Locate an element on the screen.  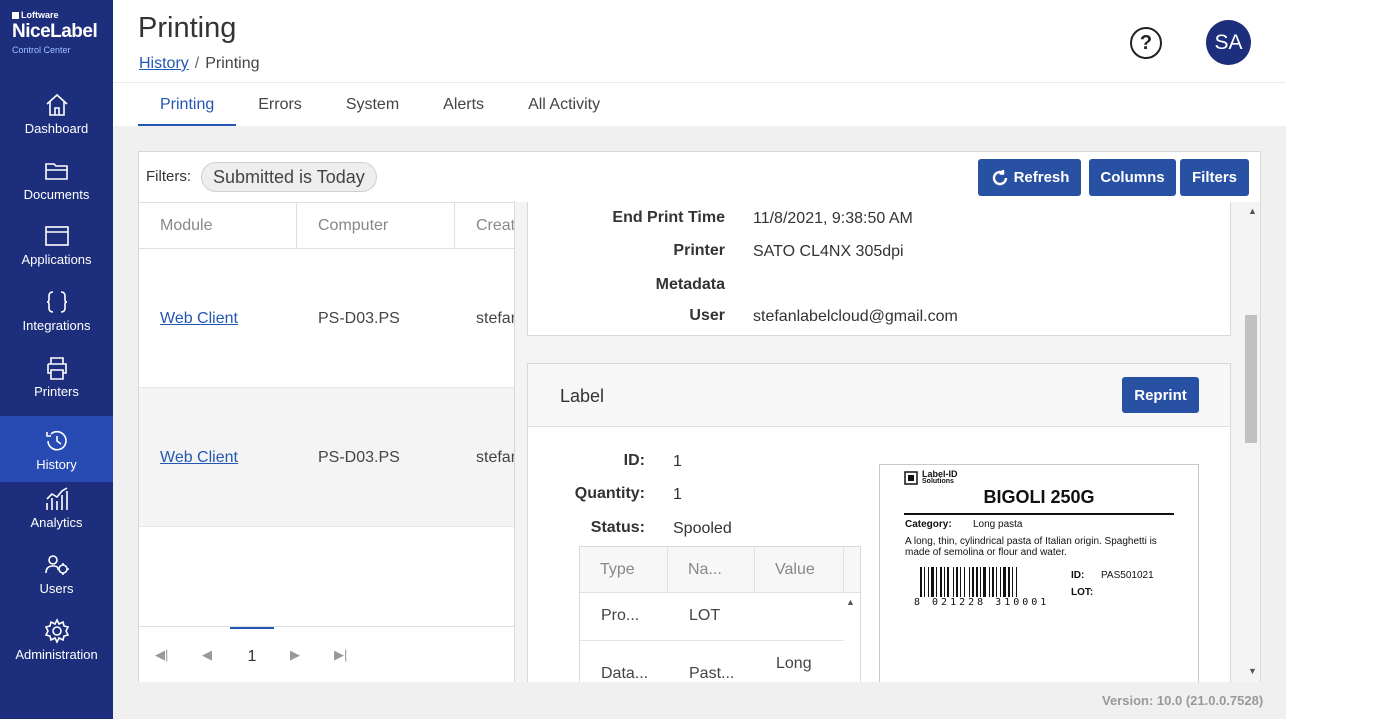
created-cell: stefanlabelcloud is located at coordinates (495, 457).